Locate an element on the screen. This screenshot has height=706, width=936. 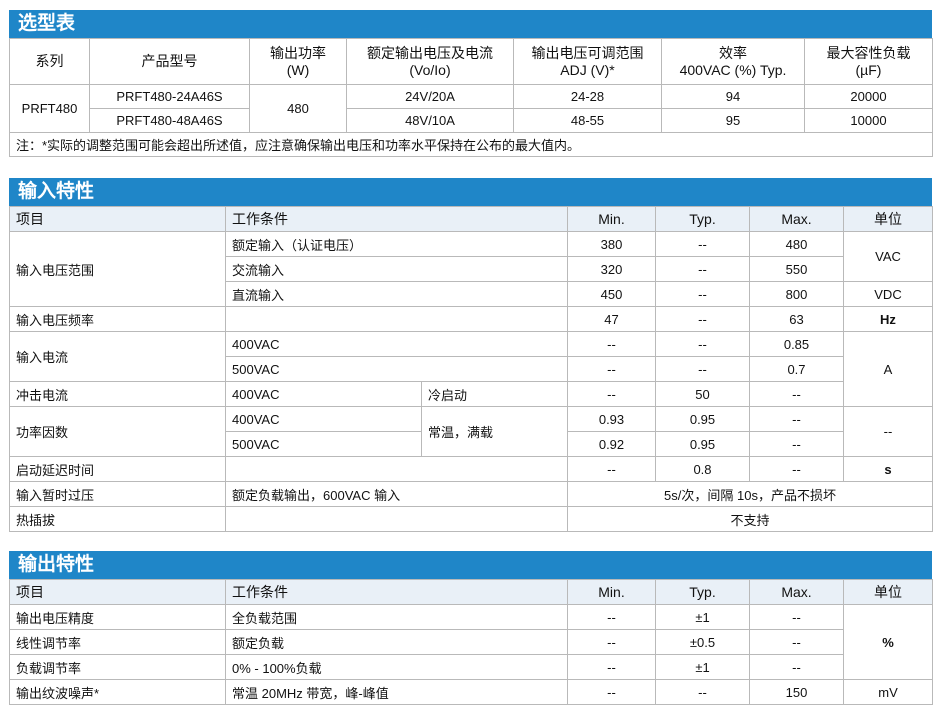
selection-title: 选型表 is located at coordinates (470, 24).